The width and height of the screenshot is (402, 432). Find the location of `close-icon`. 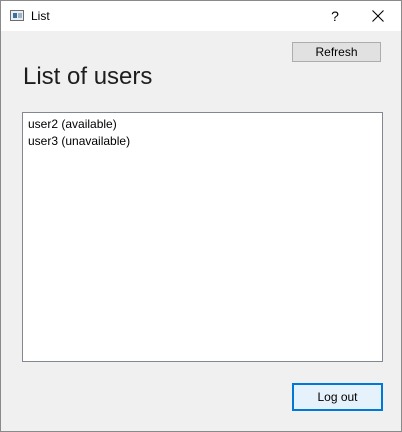

close-icon is located at coordinates (378, 16).